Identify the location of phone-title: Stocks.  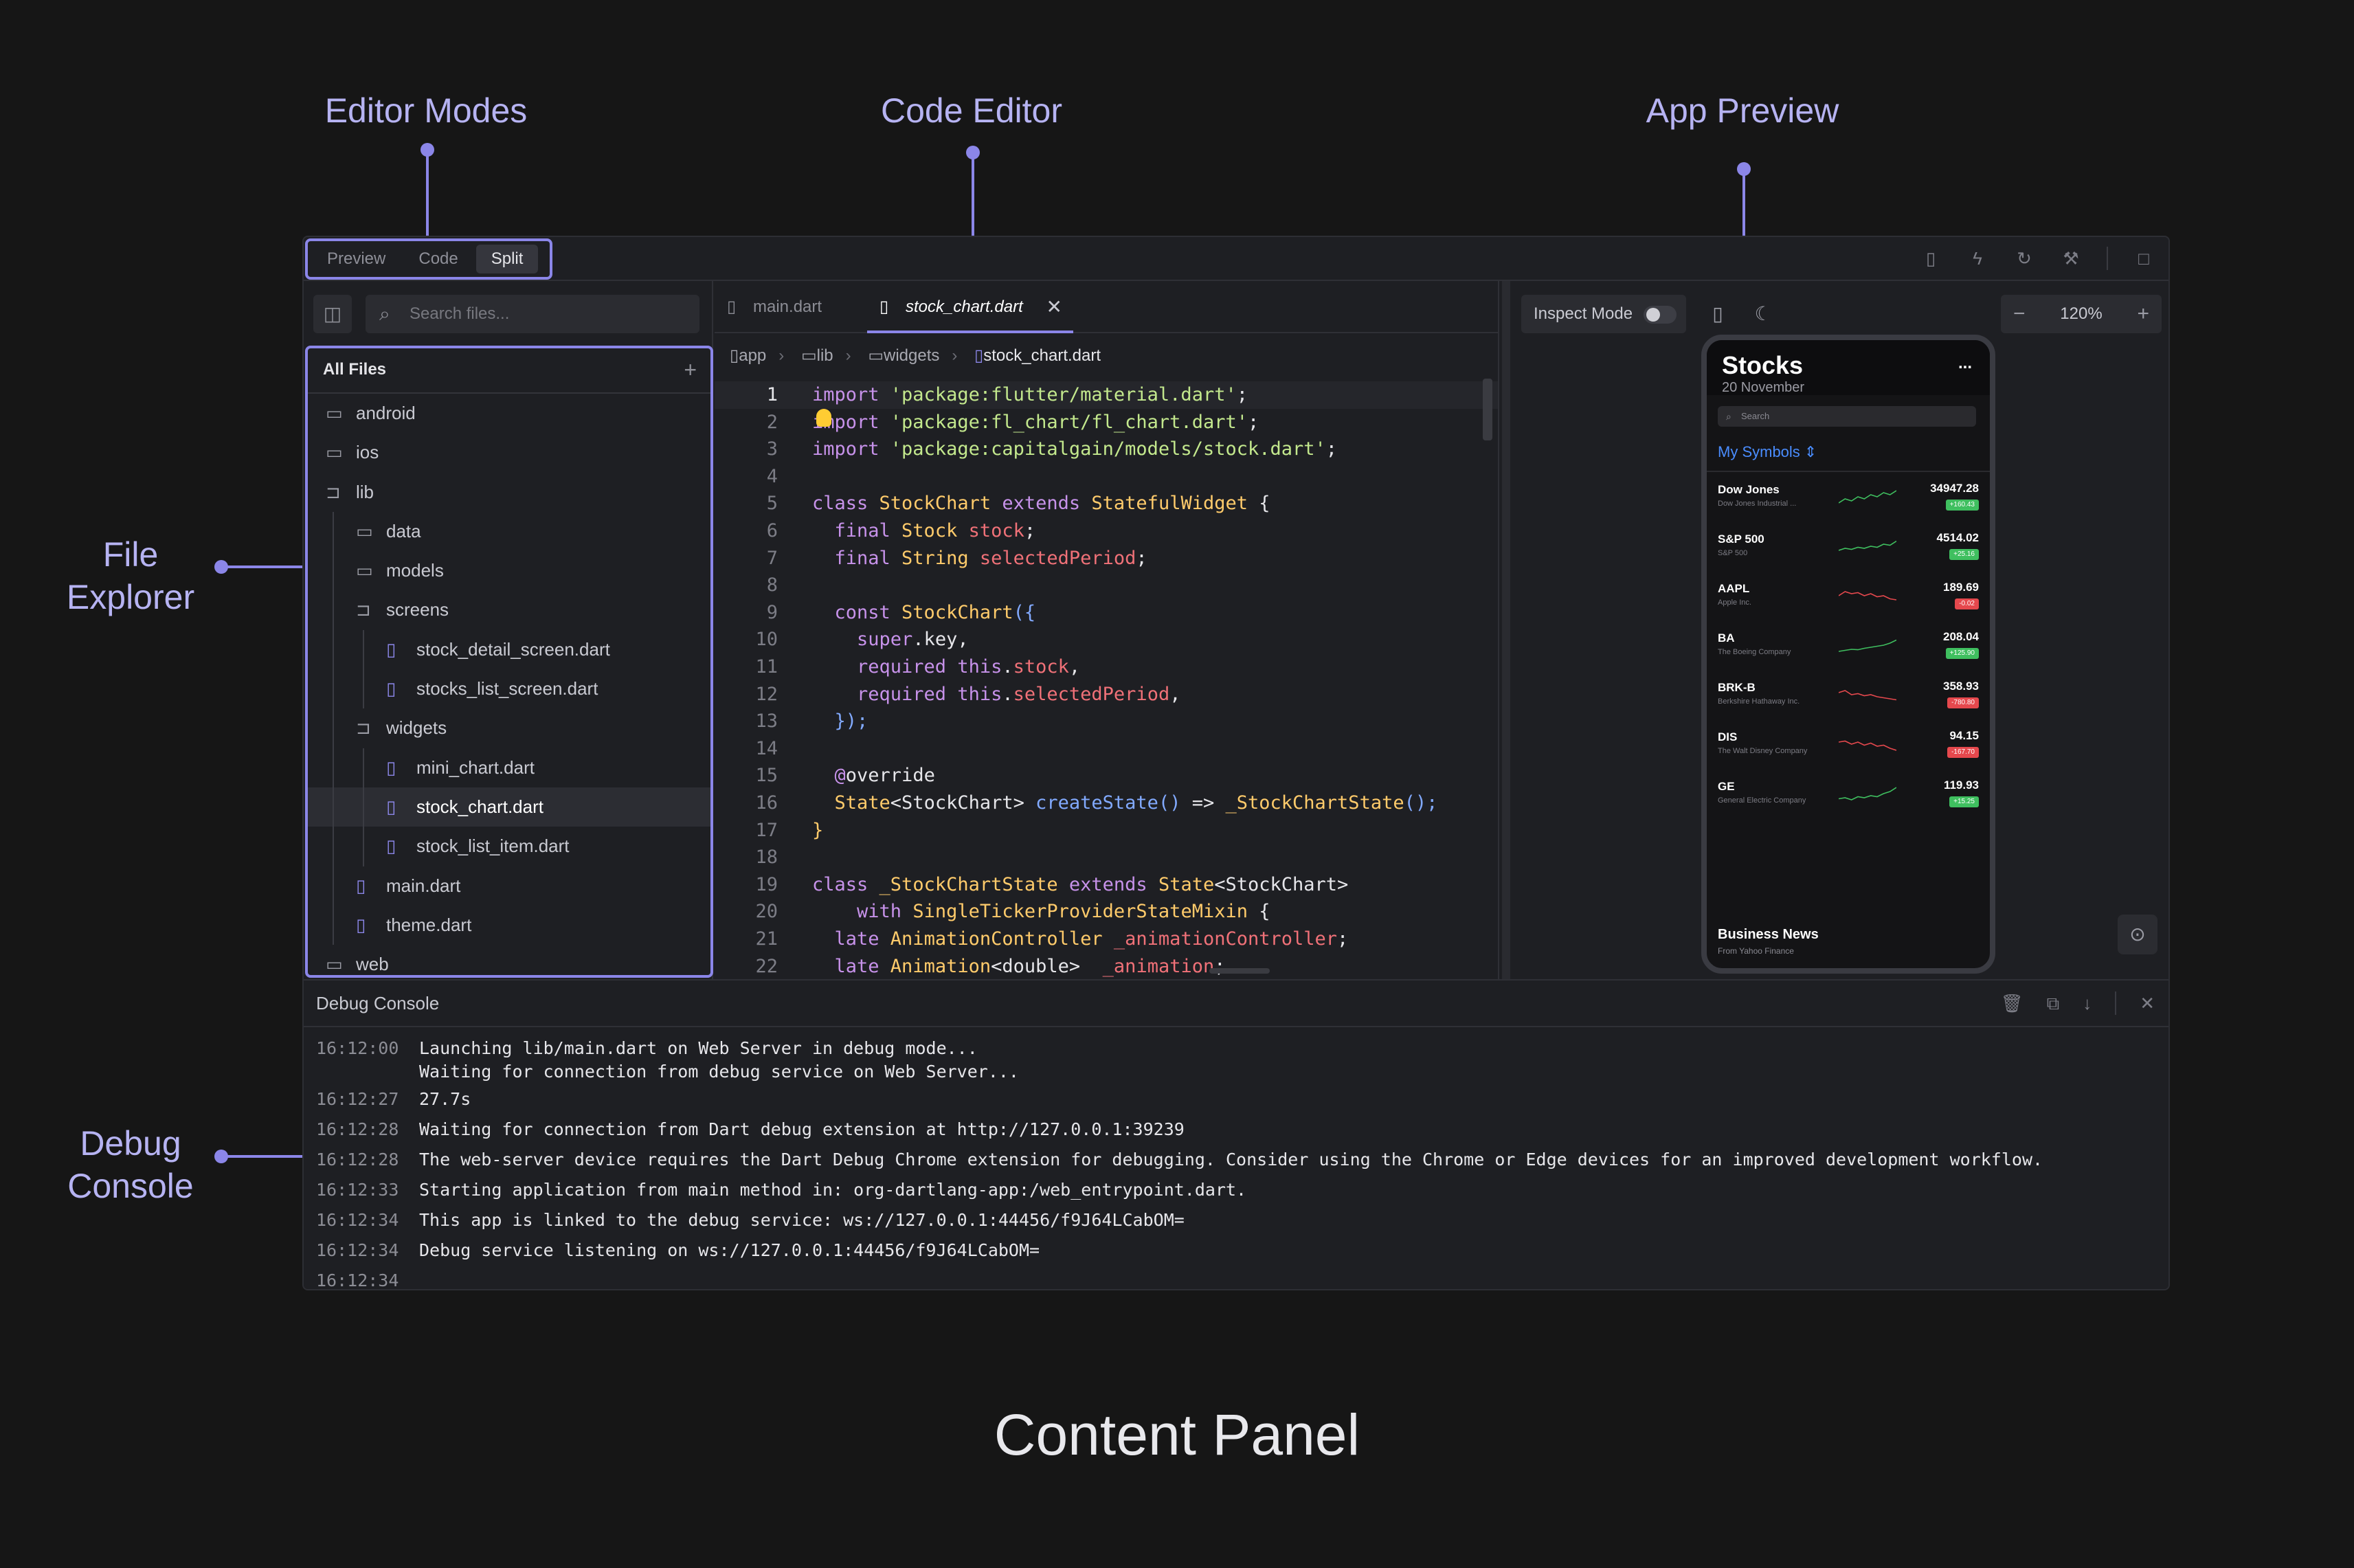
(1763, 365).